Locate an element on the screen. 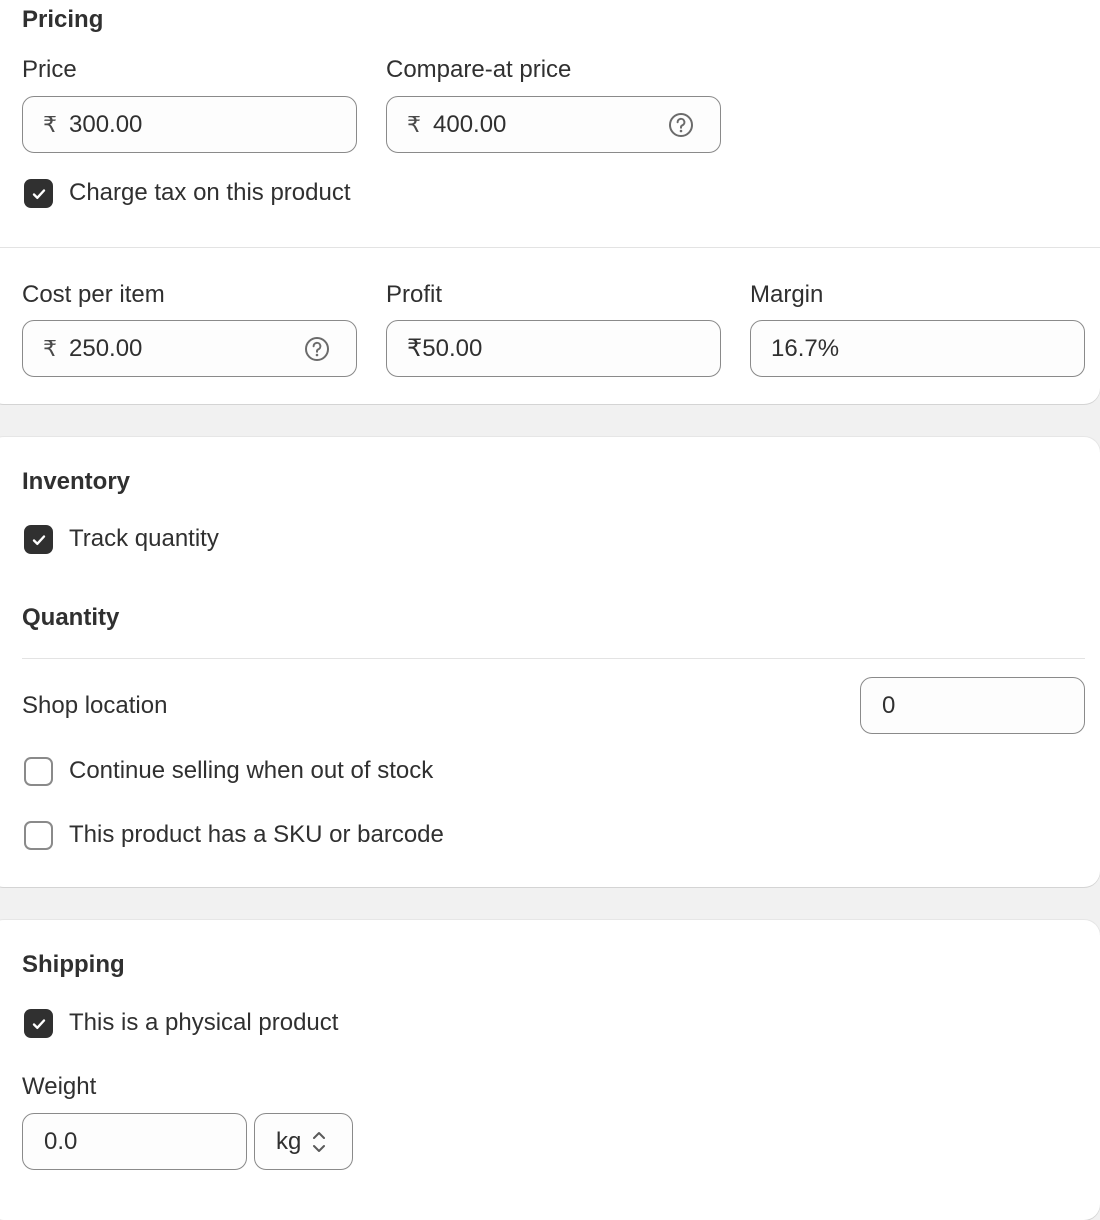  cost-per-item-value: 250.00 is located at coordinates (106, 348).